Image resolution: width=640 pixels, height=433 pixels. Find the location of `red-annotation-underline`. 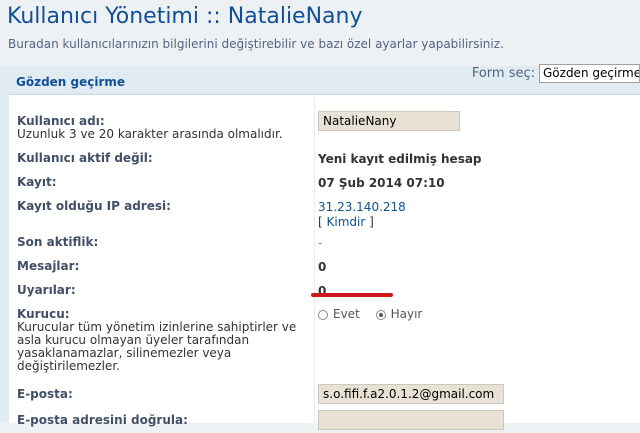

red-annotation-underline is located at coordinates (352, 295).